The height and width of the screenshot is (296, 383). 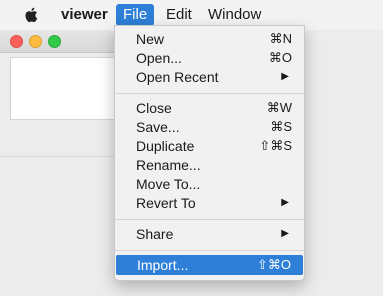 I want to click on menu-item-label: Share, so click(x=155, y=234).